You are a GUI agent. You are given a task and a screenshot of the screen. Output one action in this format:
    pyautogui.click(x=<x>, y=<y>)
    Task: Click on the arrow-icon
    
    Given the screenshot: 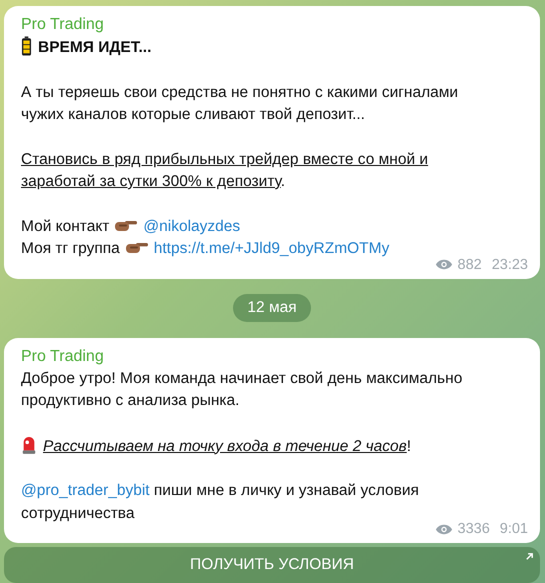 What is the action you would take?
    pyautogui.click(x=529, y=556)
    